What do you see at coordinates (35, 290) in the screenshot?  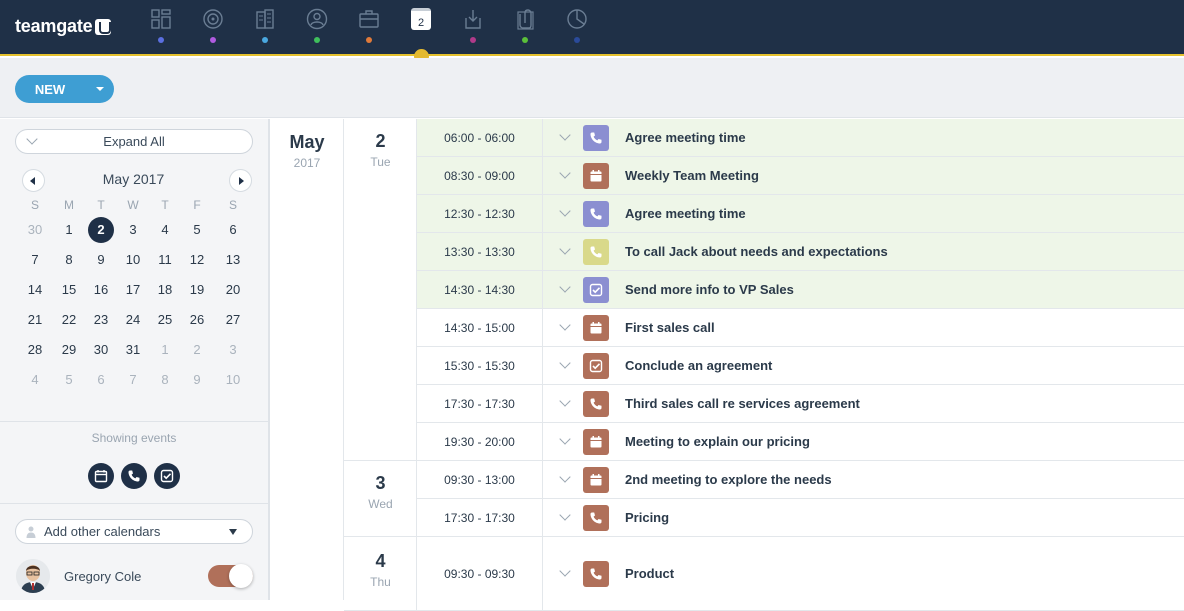 I see `calendar-day: 14` at bounding box center [35, 290].